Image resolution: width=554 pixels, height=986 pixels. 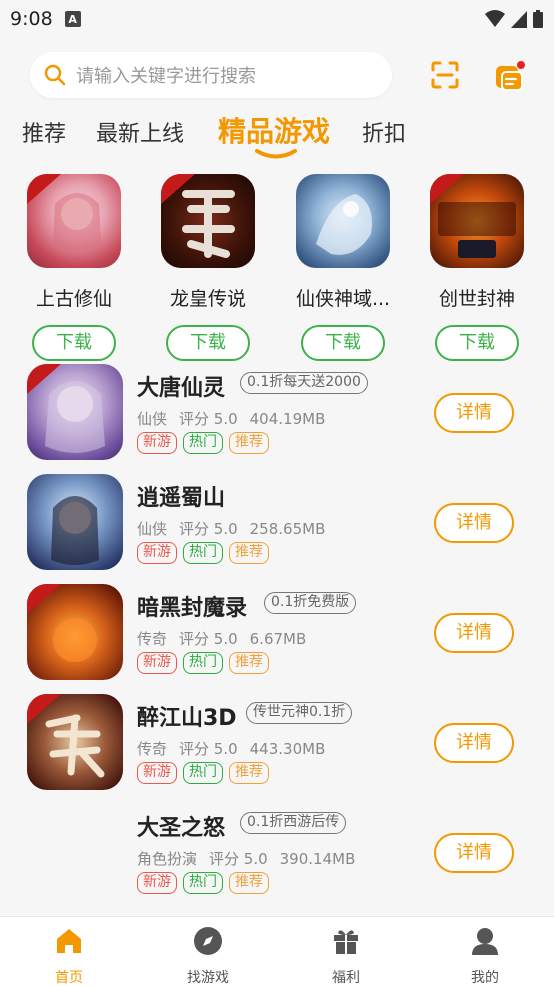 What do you see at coordinates (187, 718) in the screenshot?
I see `game-title: 醉江山3D` at bounding box center [187, 718].